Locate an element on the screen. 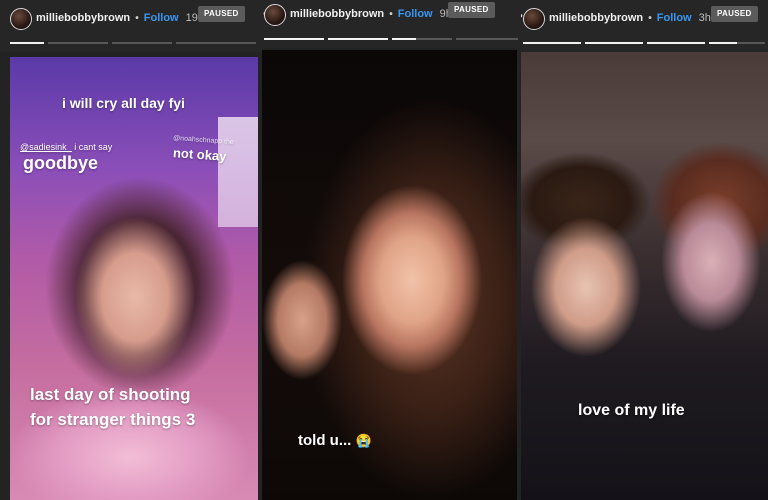 This screenshot has height=500, width=768. story-user-line: milliebobbybrown • Follow 3h is located at coordinates (630, 18).